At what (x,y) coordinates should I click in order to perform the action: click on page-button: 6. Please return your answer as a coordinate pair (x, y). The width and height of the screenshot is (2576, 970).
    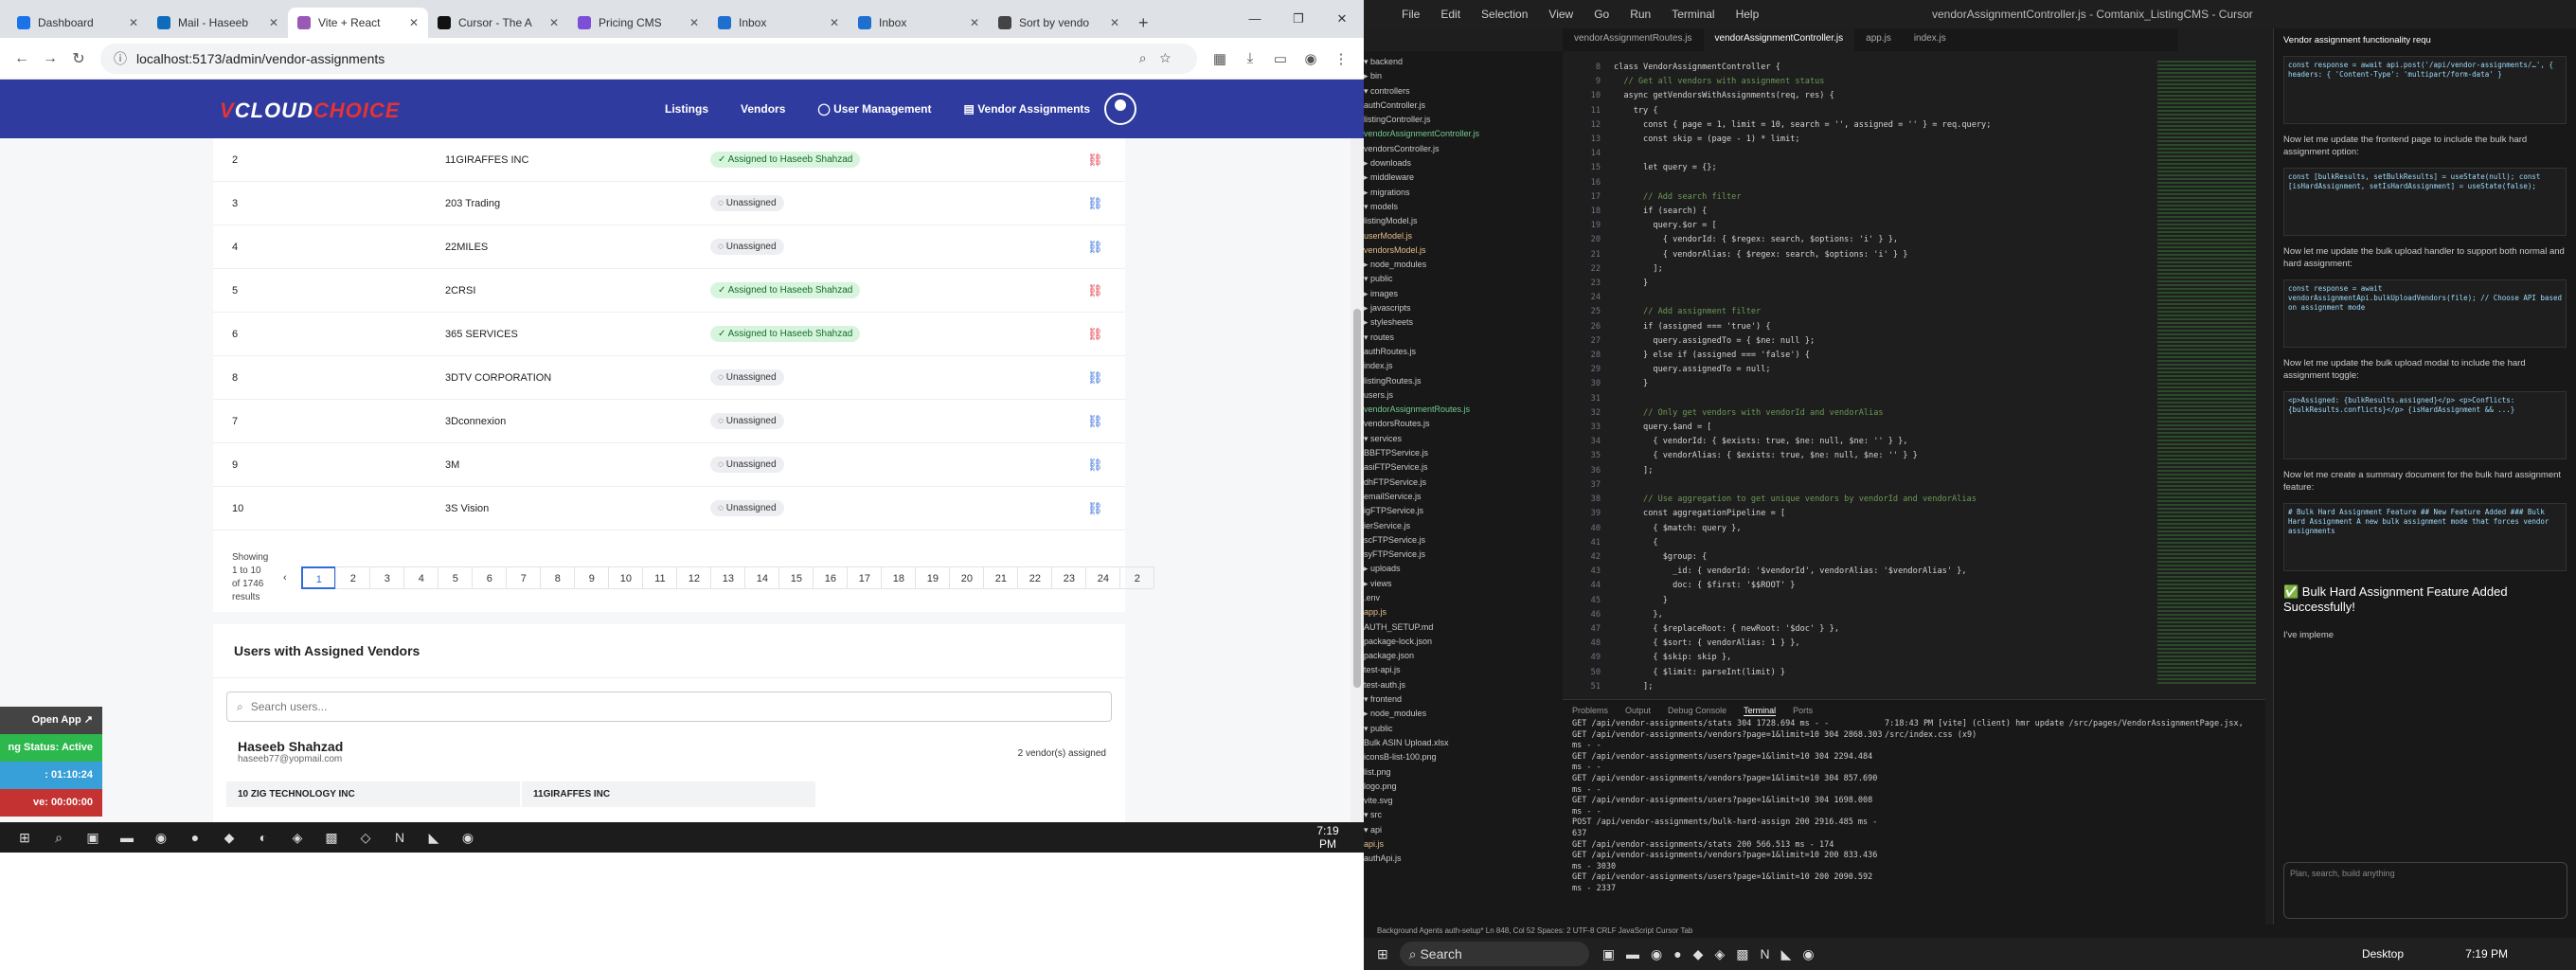
    Looking at the image, I should click on (490, 577).